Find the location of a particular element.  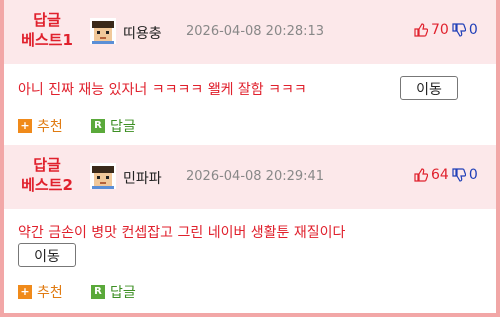

comment-date: 2026-04-08 20:28:13 is located at coordinates (255, 31).